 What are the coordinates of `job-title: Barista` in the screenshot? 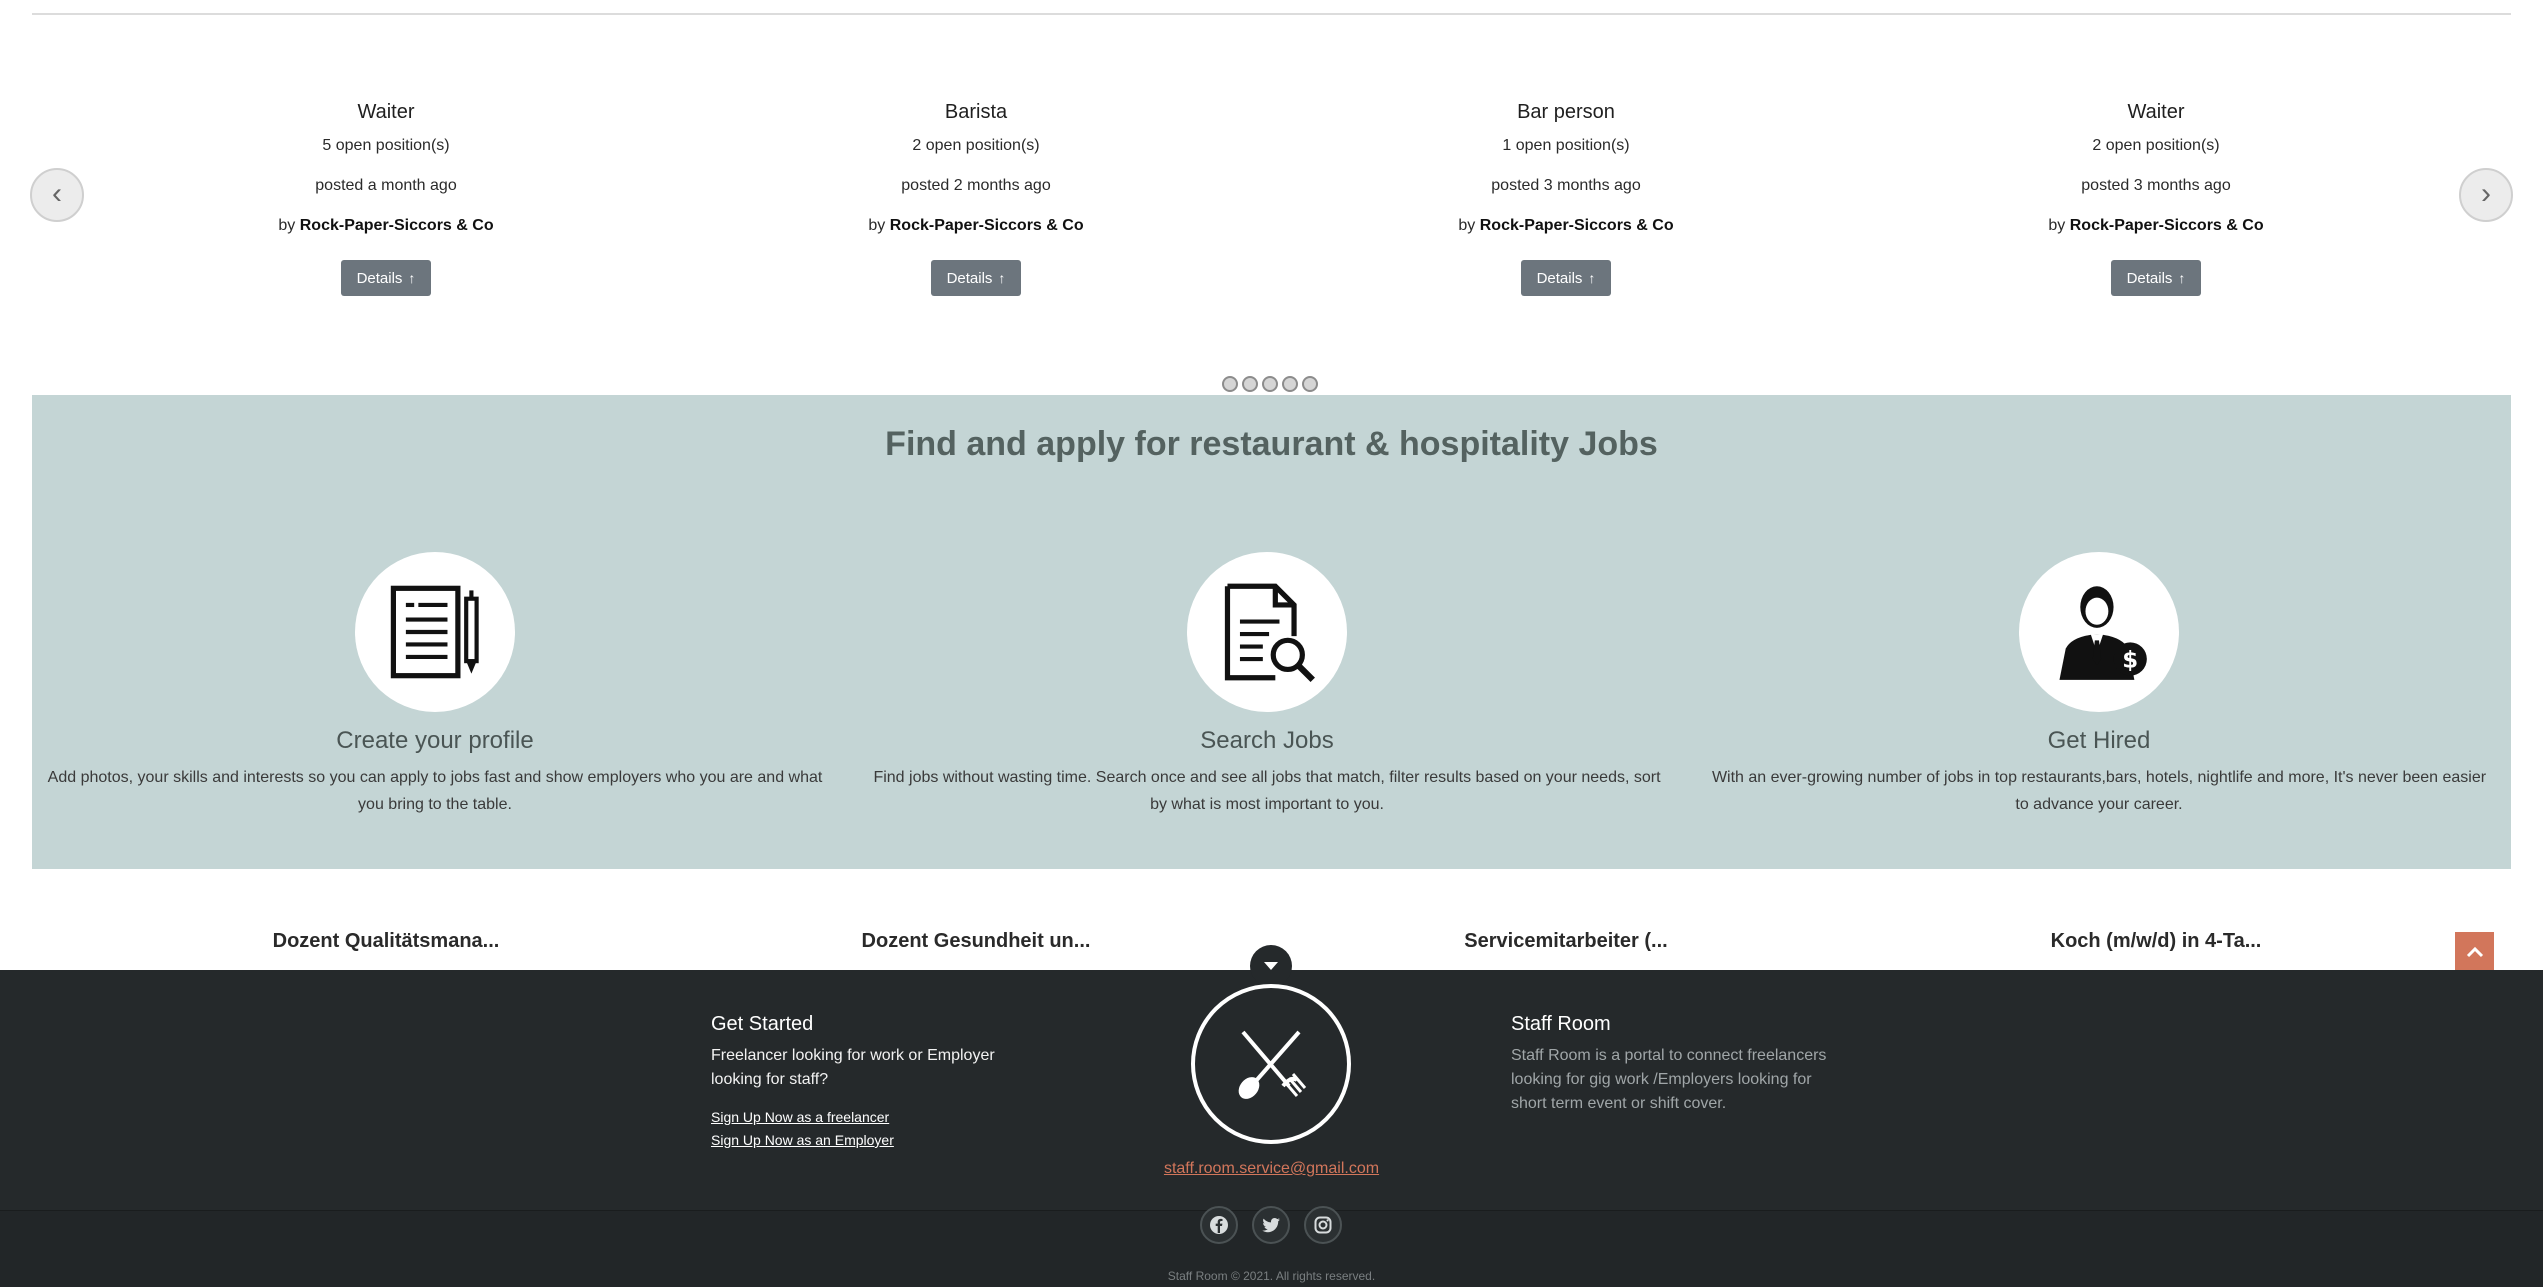 It's located at (976, 112).